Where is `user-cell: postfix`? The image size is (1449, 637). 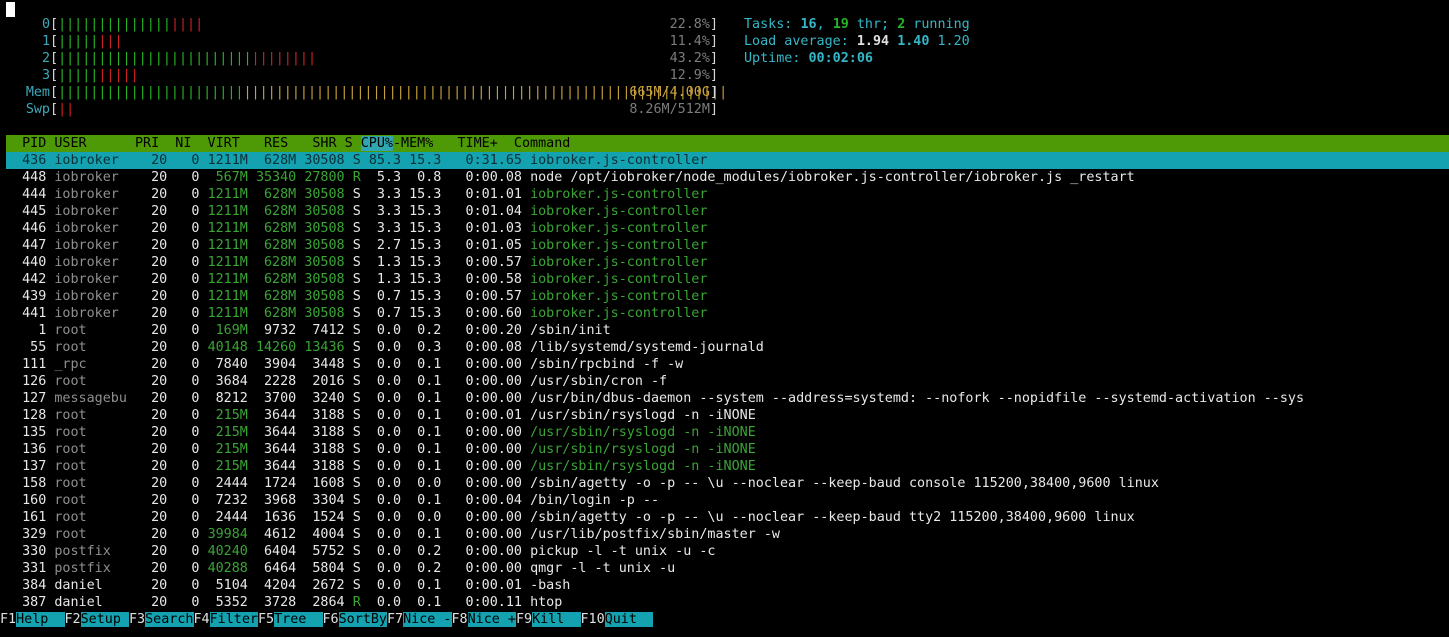 user-cell: postfix is located at coordinates (94, 551).